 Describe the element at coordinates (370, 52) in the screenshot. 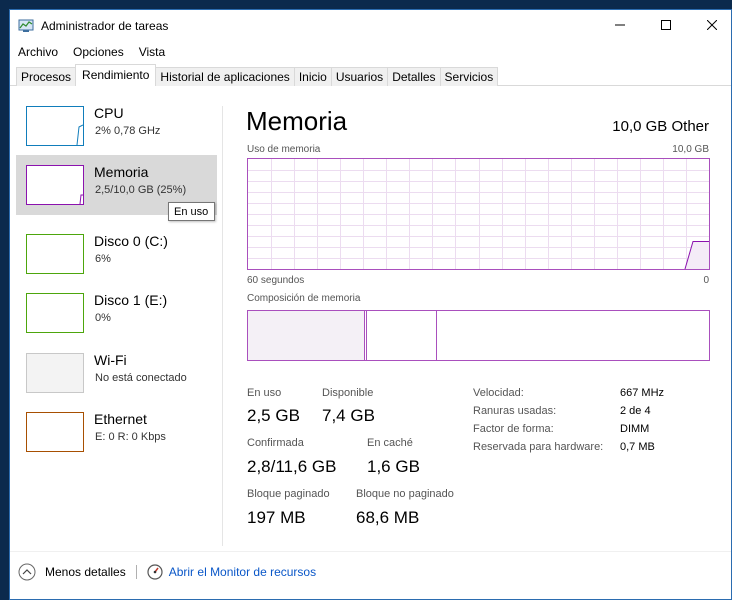

I see `menu-bar: Archivo Opciones Vista` at that location.